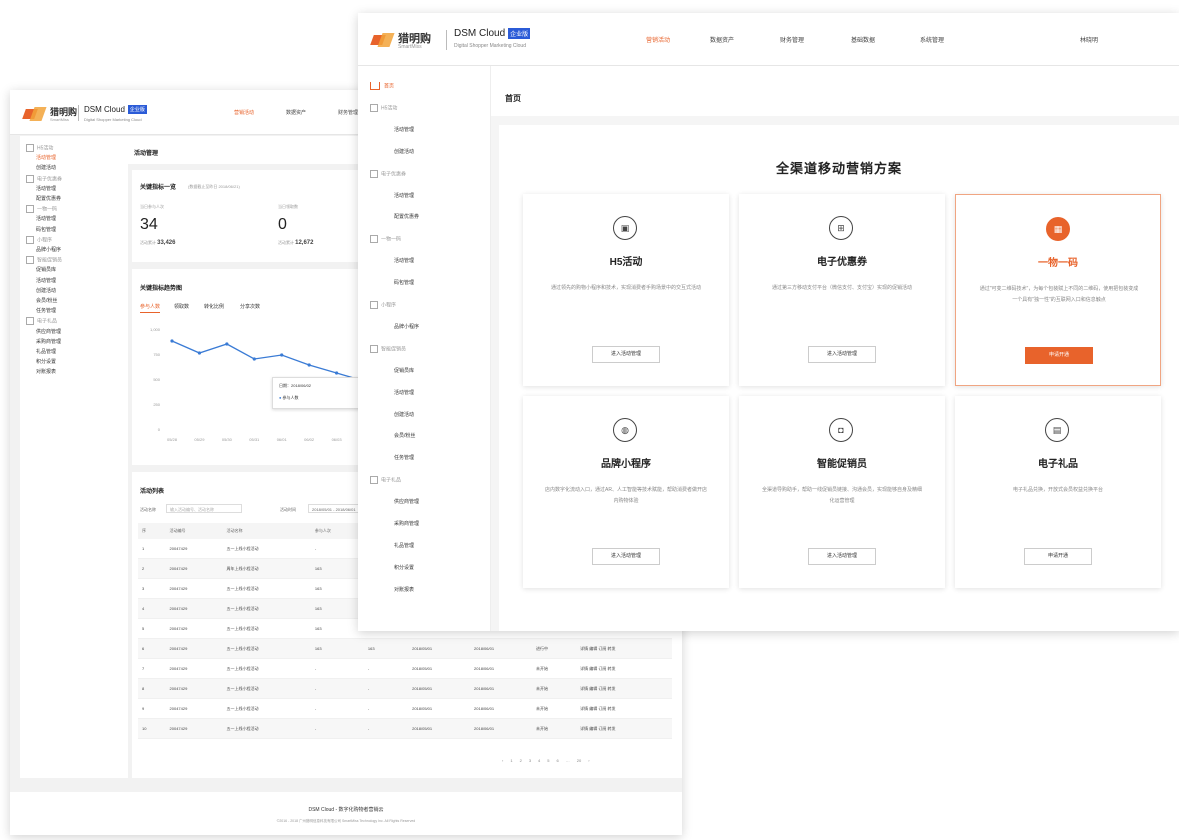 The height and width of the screenshot is (840, 1179). I want to click on sidebar-item: 采购商管理, so click(48, 341).